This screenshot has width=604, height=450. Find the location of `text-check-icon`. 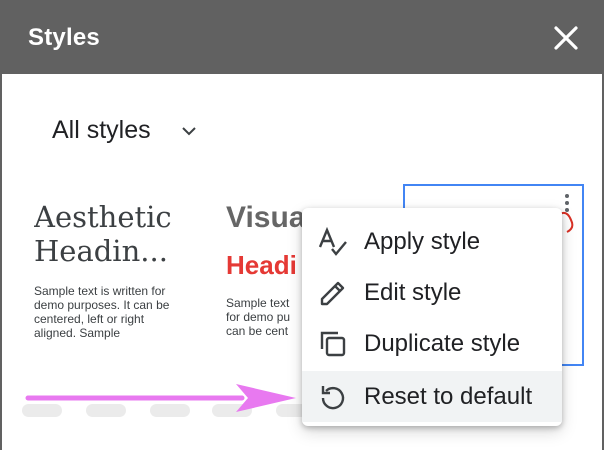

text-check-icon is located at coordinates (333, 241).